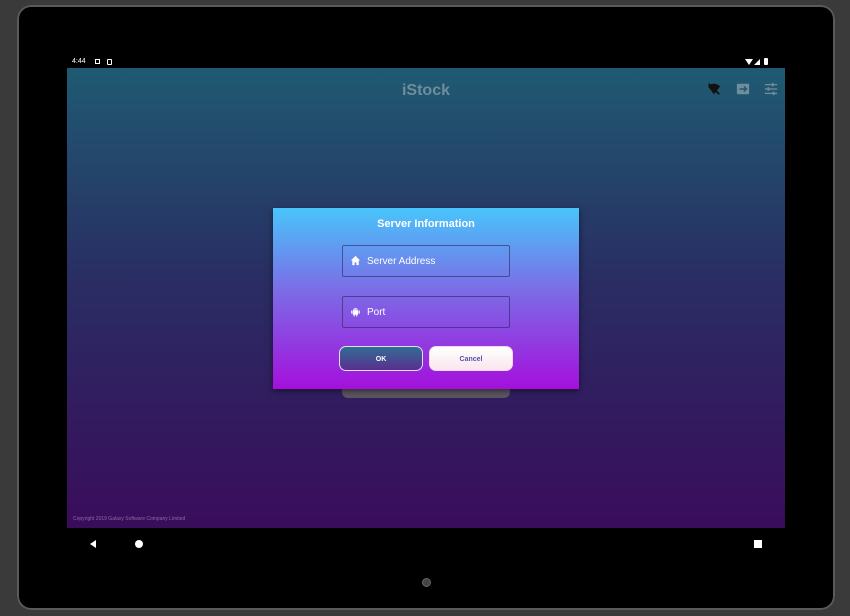 The width and height of the screenshot is (850, 616). Describe the element at coordinates (381, 358) in the screenshot. I see `ok-button: OK` at that location.